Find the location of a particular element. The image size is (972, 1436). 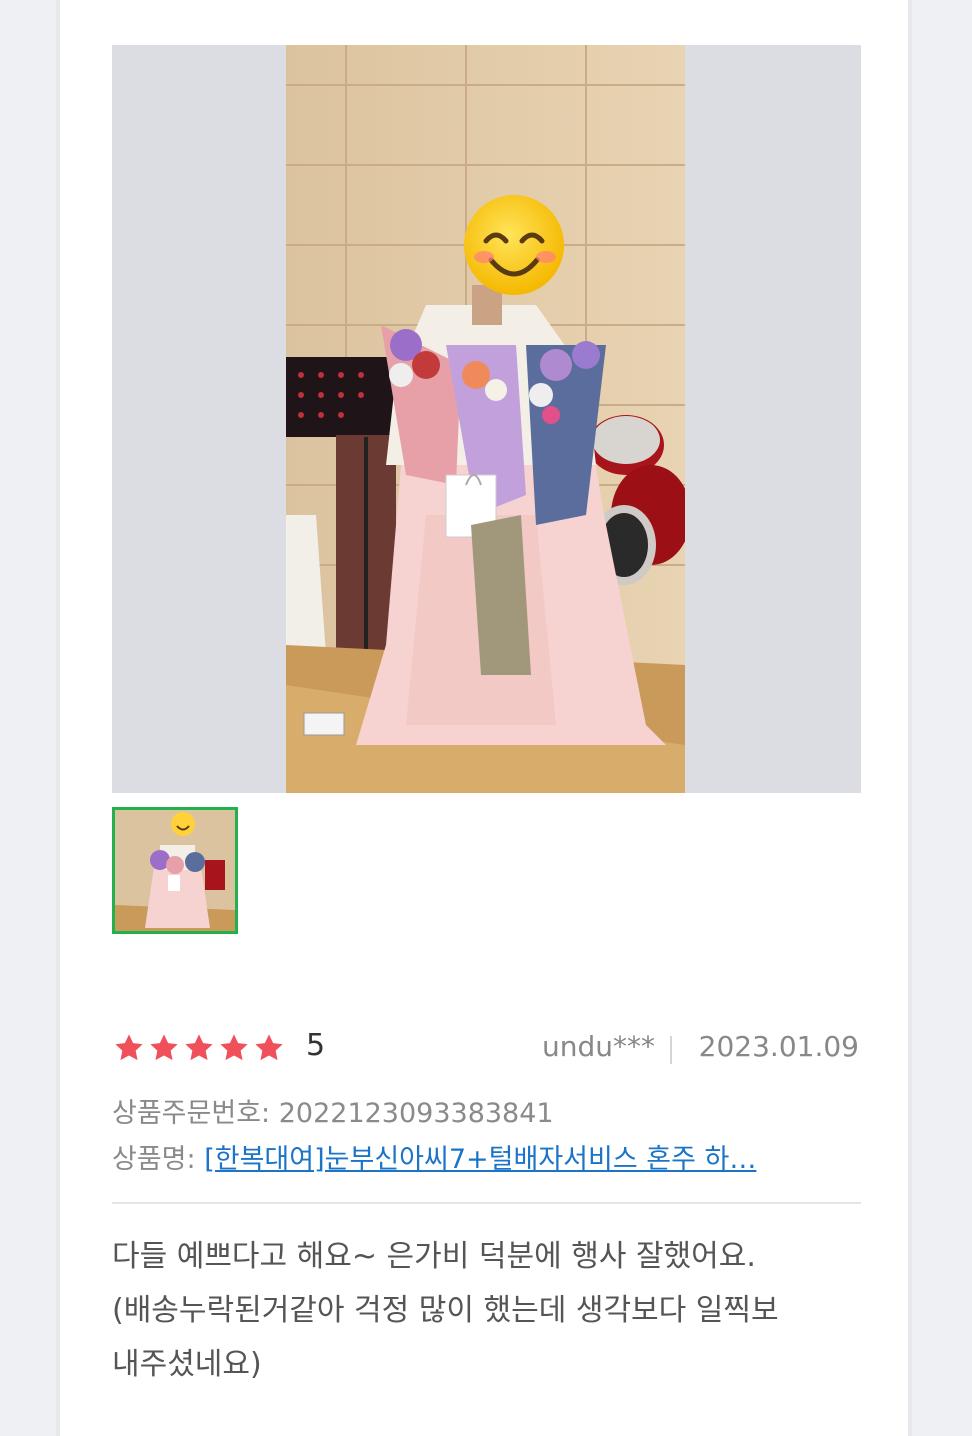

divider is located at coordinates (486, 1203).